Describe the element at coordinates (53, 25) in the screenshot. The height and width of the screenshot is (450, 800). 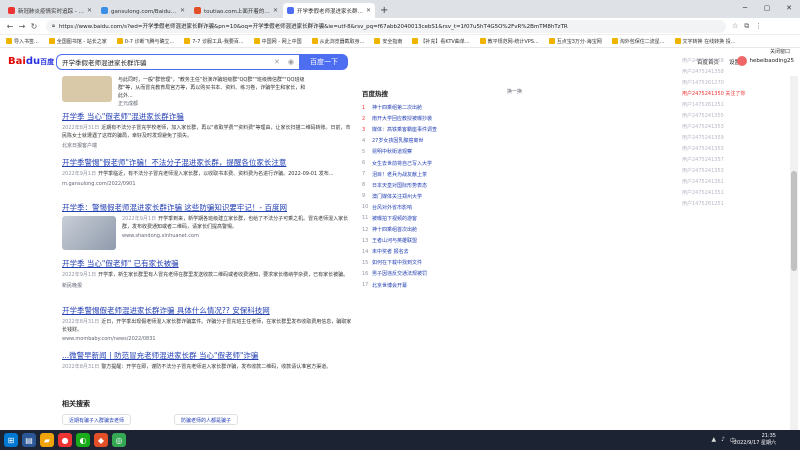
I see `lock-icon: 🔒︎` at that location.